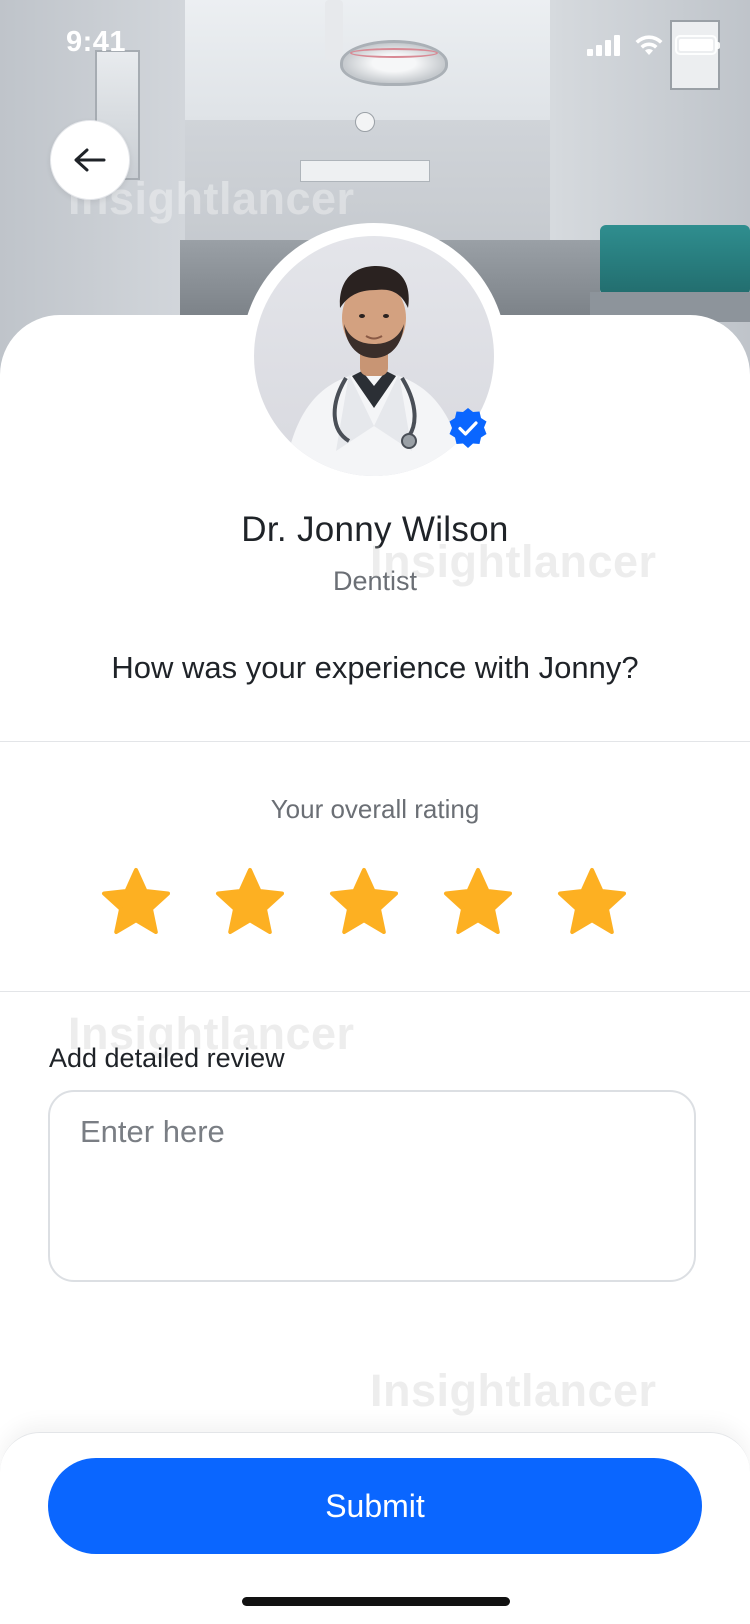  Describe the element at coordinates (649, 45) in the screenshot. I see `wifi-icon` at that location.